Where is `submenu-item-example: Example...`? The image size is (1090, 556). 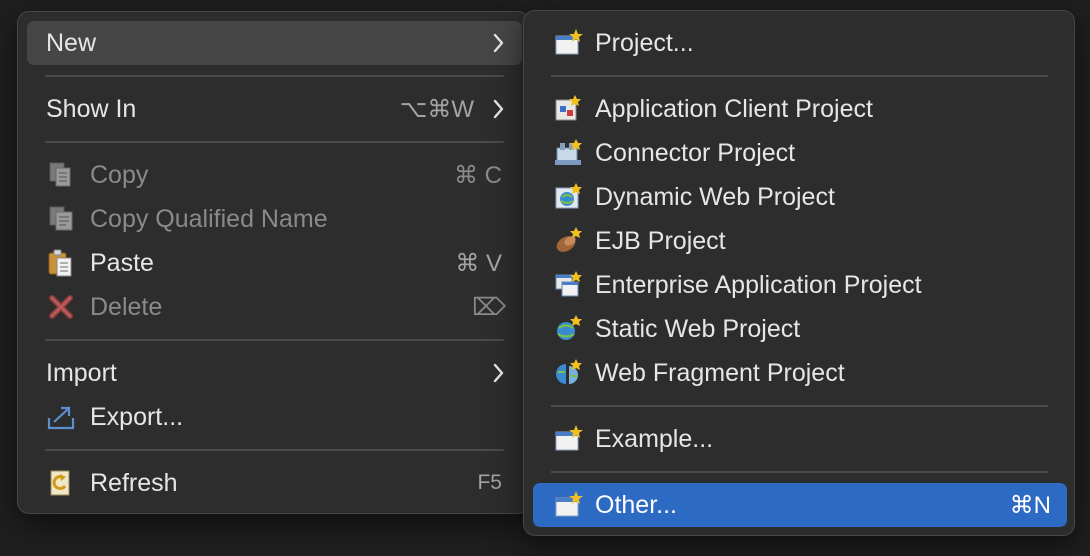
submenu-item-example: Example... is located at coordinates (800, 439).